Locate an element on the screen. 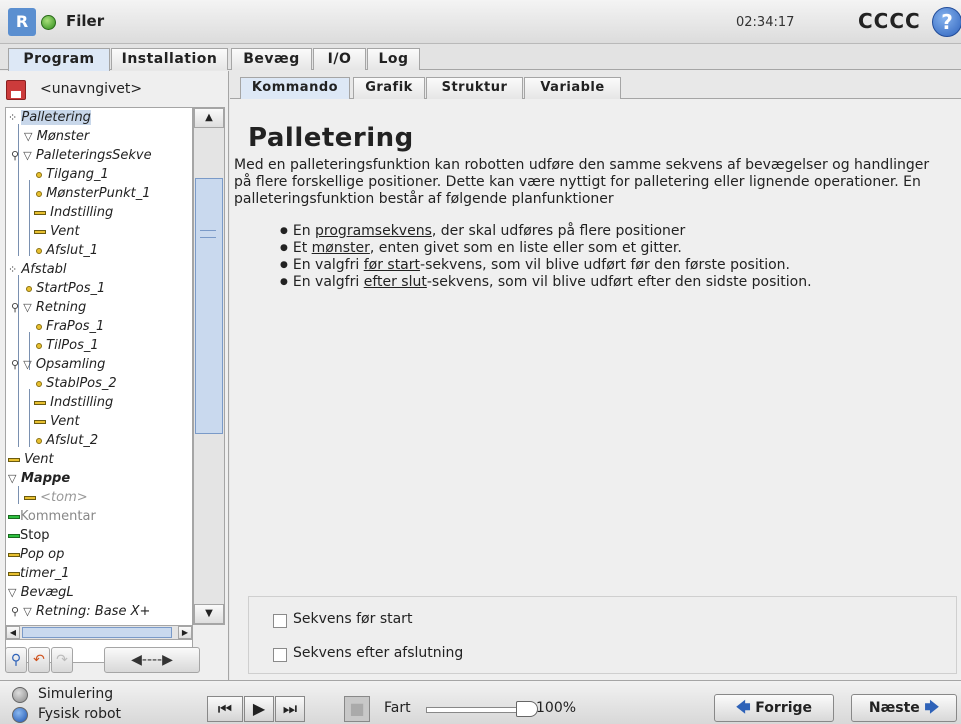  tab-log: Log is located at coordinates (393, 59).